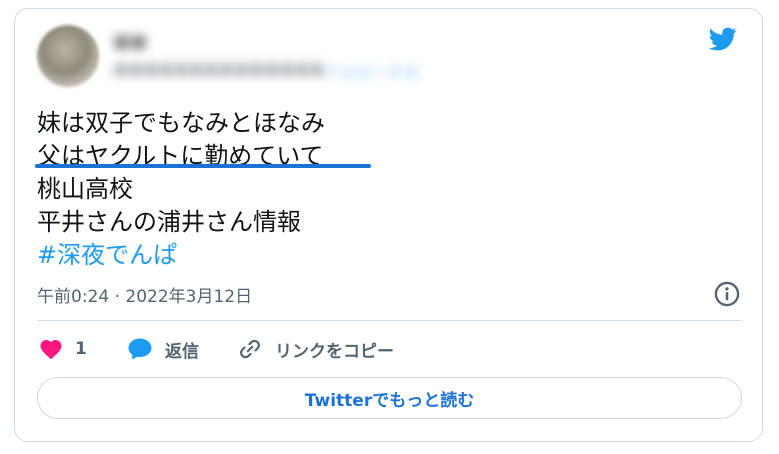  What do you see at coordinates (169, 222) in the screenshot?
I see `tweet-line: 平井さんの浦井さん情報` at bounding box center [169, 222].